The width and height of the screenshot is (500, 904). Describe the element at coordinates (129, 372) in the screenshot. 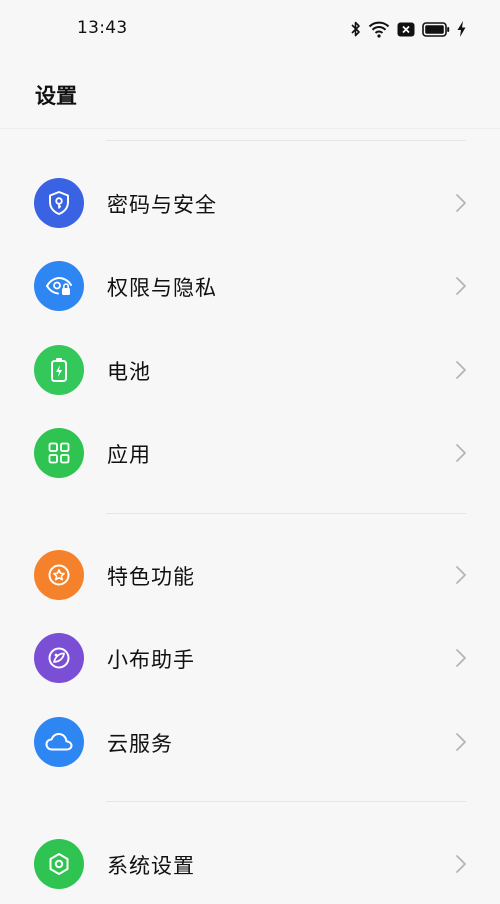

I see `menu-item-label: 电池` at that location.